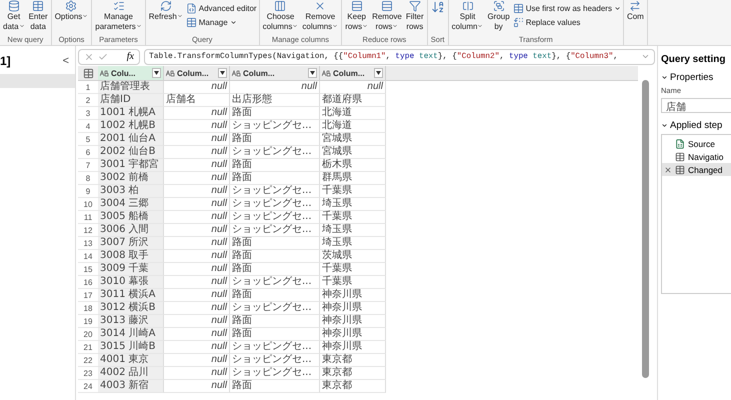 The width and height of the screenshot is (731, 400). Describe the element at coordinates (645, 229) in the screenshot. I see `scrollbar-thumb` at that location.